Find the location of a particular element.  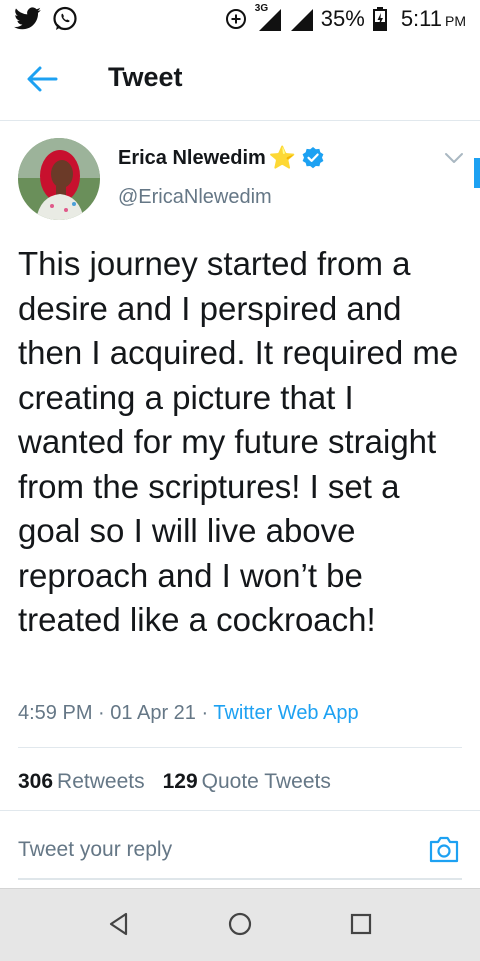

tweet-meta: 4:59 PM · 01 Apr 21 · Twitter Web App is located at coordinates (188, 713).